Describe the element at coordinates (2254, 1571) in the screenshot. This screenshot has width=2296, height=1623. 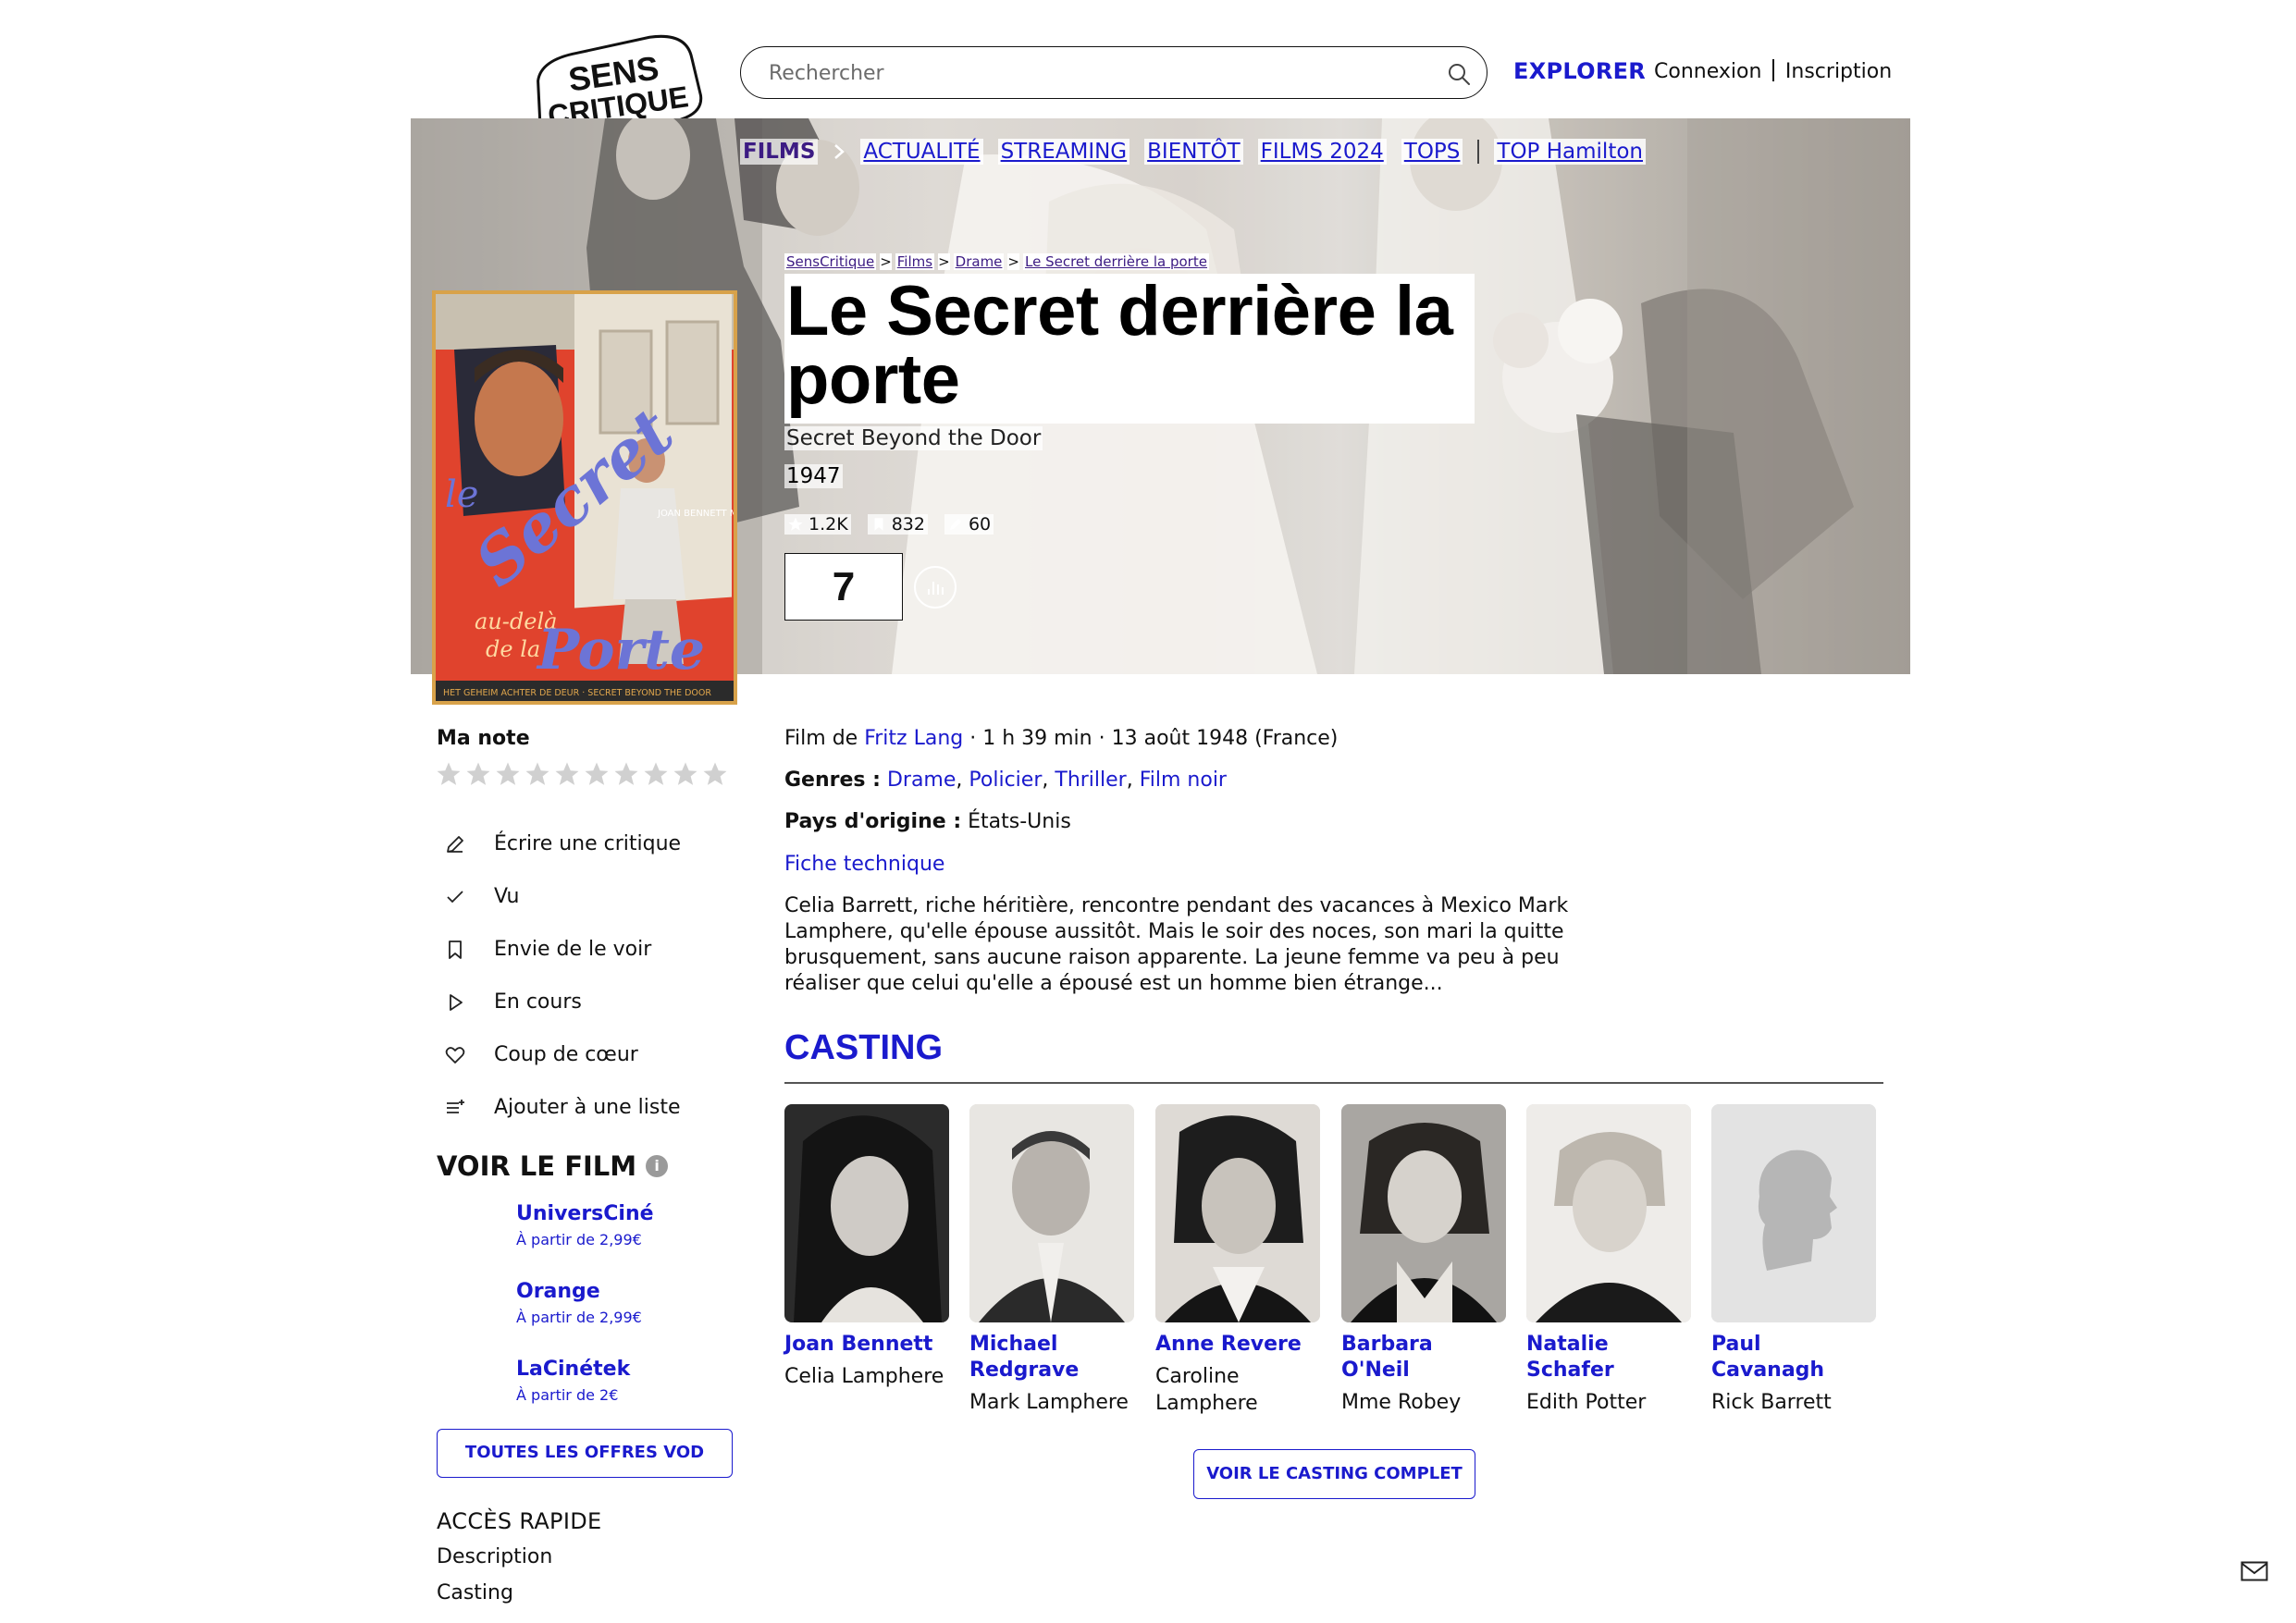
I see `mail-icon` at that location.